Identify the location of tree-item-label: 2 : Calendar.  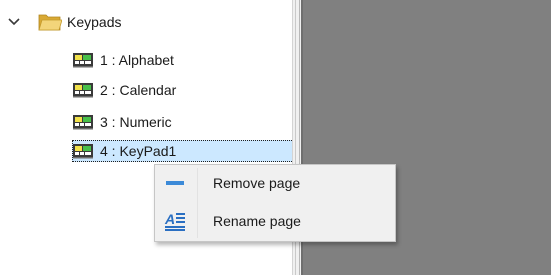
(138, 90).